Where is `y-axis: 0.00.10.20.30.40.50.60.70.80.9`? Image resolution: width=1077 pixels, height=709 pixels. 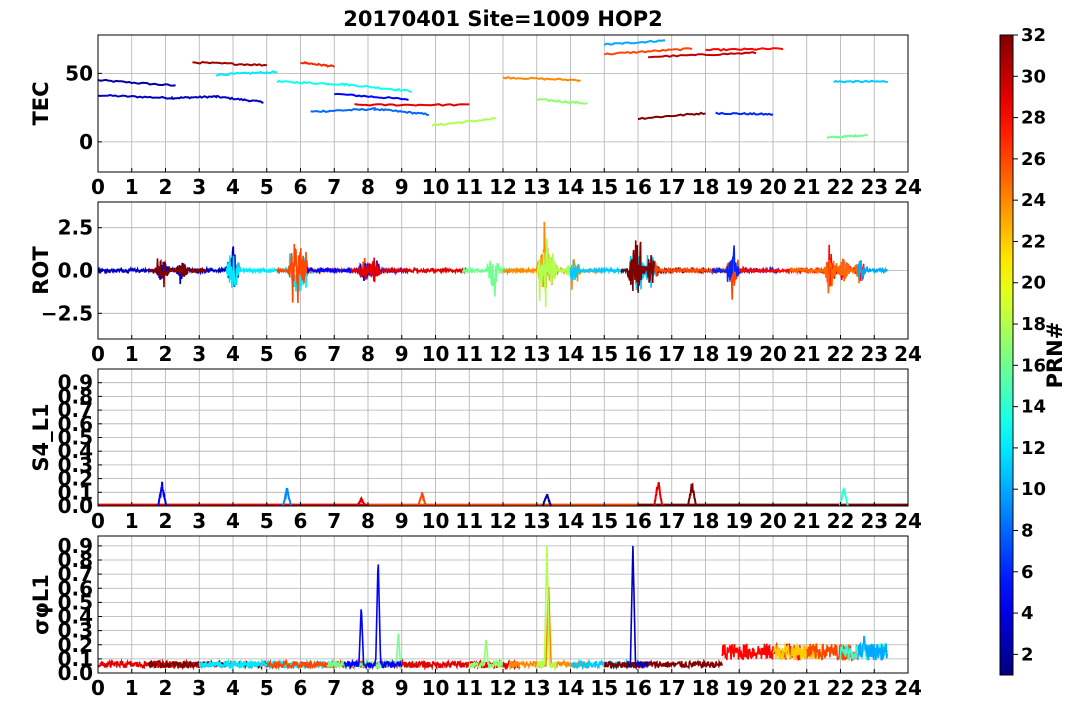
y-axis: 0.00.10.20.30.40.50.60.70.80.9 is located at coordinates (80, 444).